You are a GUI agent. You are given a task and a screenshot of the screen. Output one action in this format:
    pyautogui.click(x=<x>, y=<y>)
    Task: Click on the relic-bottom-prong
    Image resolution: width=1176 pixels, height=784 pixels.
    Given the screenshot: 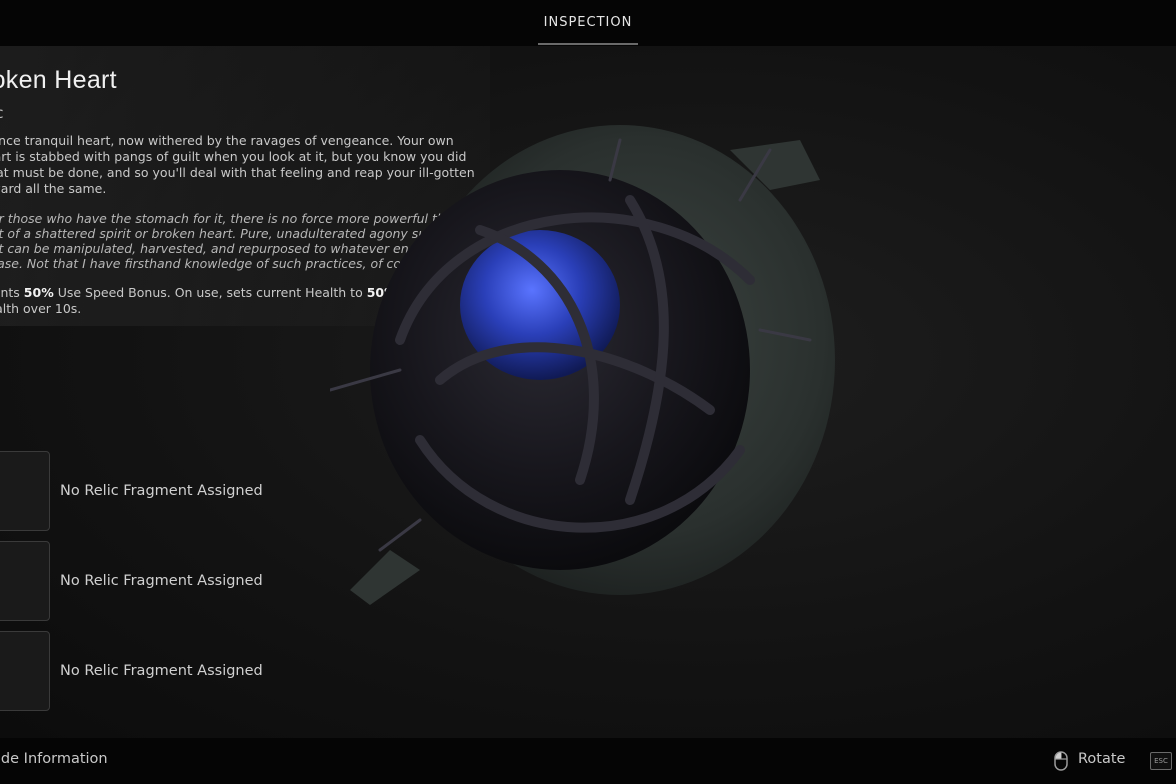 What is the action you would take?
    pyautogui.click(x=385, y=577)
    